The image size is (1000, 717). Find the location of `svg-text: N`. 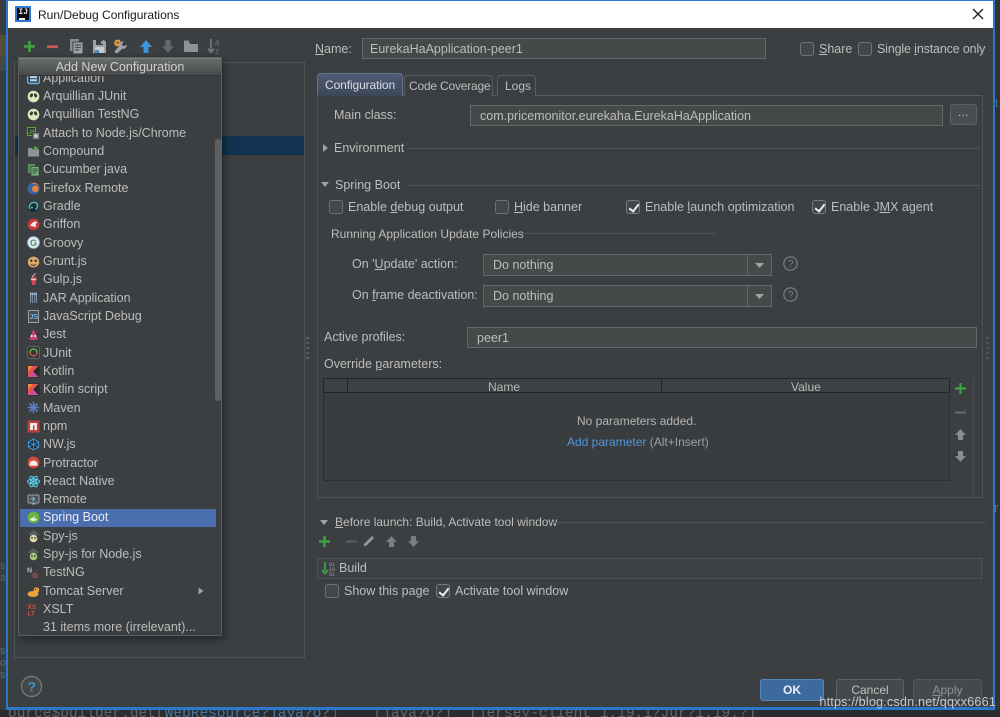

svg-text: N is located at coordinates (29, 571).